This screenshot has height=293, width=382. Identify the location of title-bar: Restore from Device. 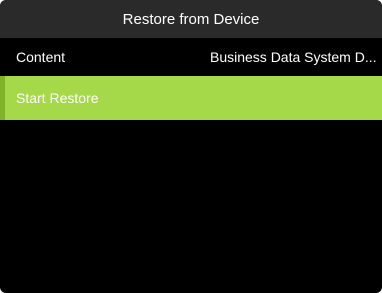
(191, 19).